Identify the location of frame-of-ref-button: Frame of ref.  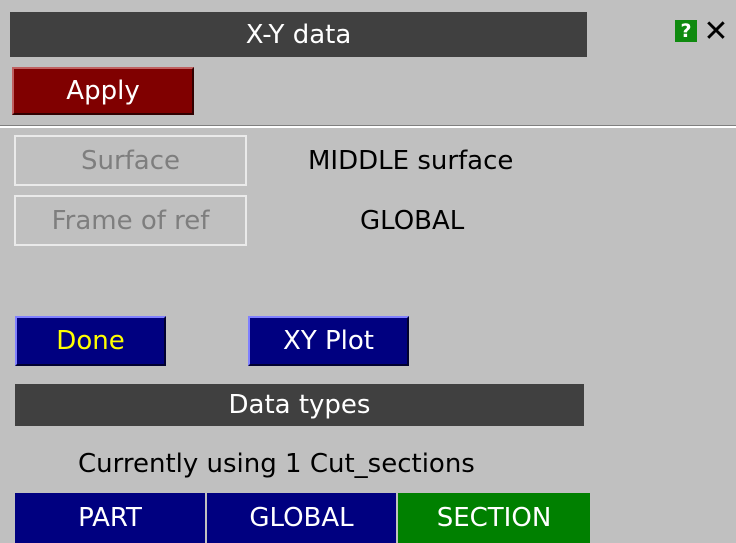
(130, 220).